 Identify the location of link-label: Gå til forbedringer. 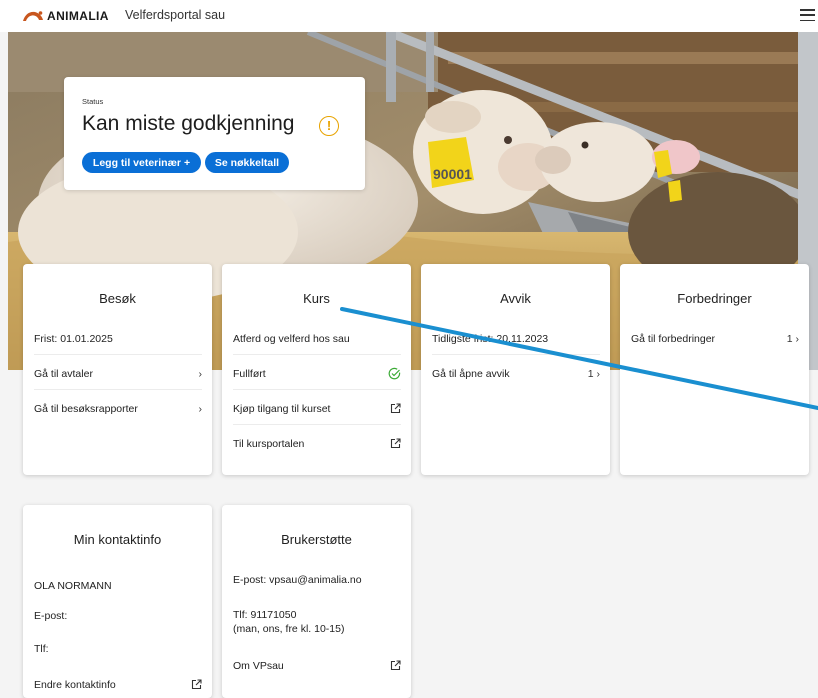
(673, 339).